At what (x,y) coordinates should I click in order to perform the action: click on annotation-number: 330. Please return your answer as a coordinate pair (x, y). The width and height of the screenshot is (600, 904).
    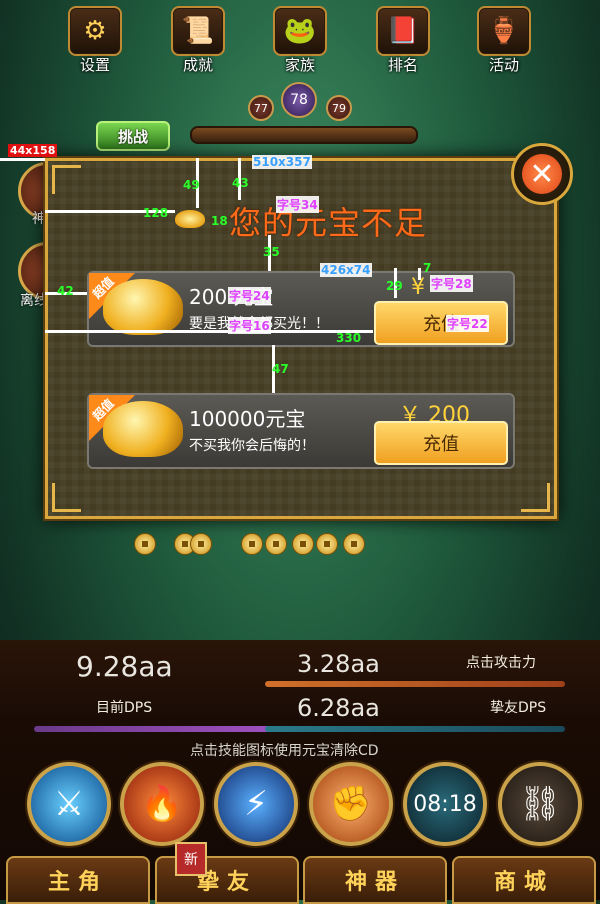
    Looking at the image, I should click on (349, 338).